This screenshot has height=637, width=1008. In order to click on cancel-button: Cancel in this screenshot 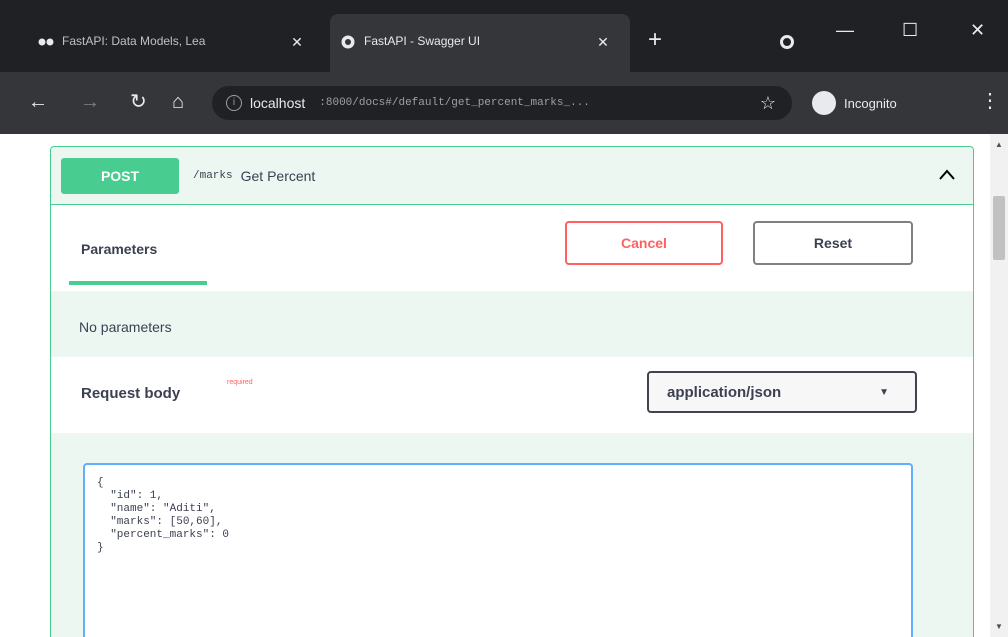, I will do `click(644, 243)`.